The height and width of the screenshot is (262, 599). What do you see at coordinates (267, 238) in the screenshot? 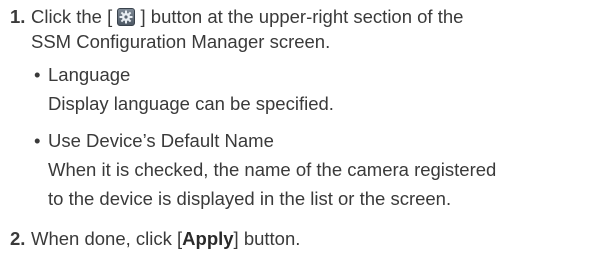
I see `step-2-text-after: ] button.` at bounding box center [267, 238].